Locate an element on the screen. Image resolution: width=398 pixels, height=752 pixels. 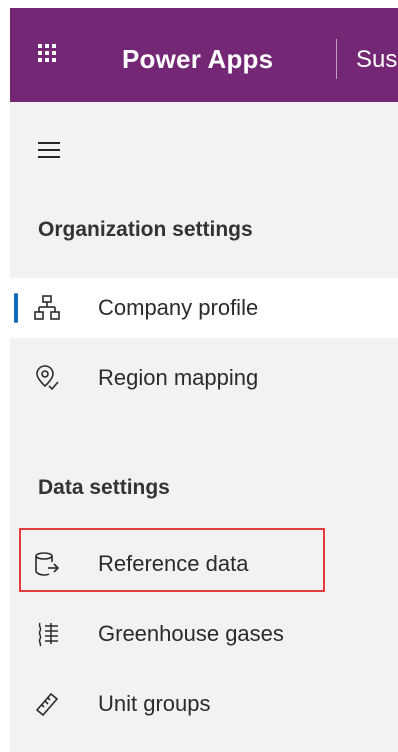
gas-icon is located at coordinates (47, 634).